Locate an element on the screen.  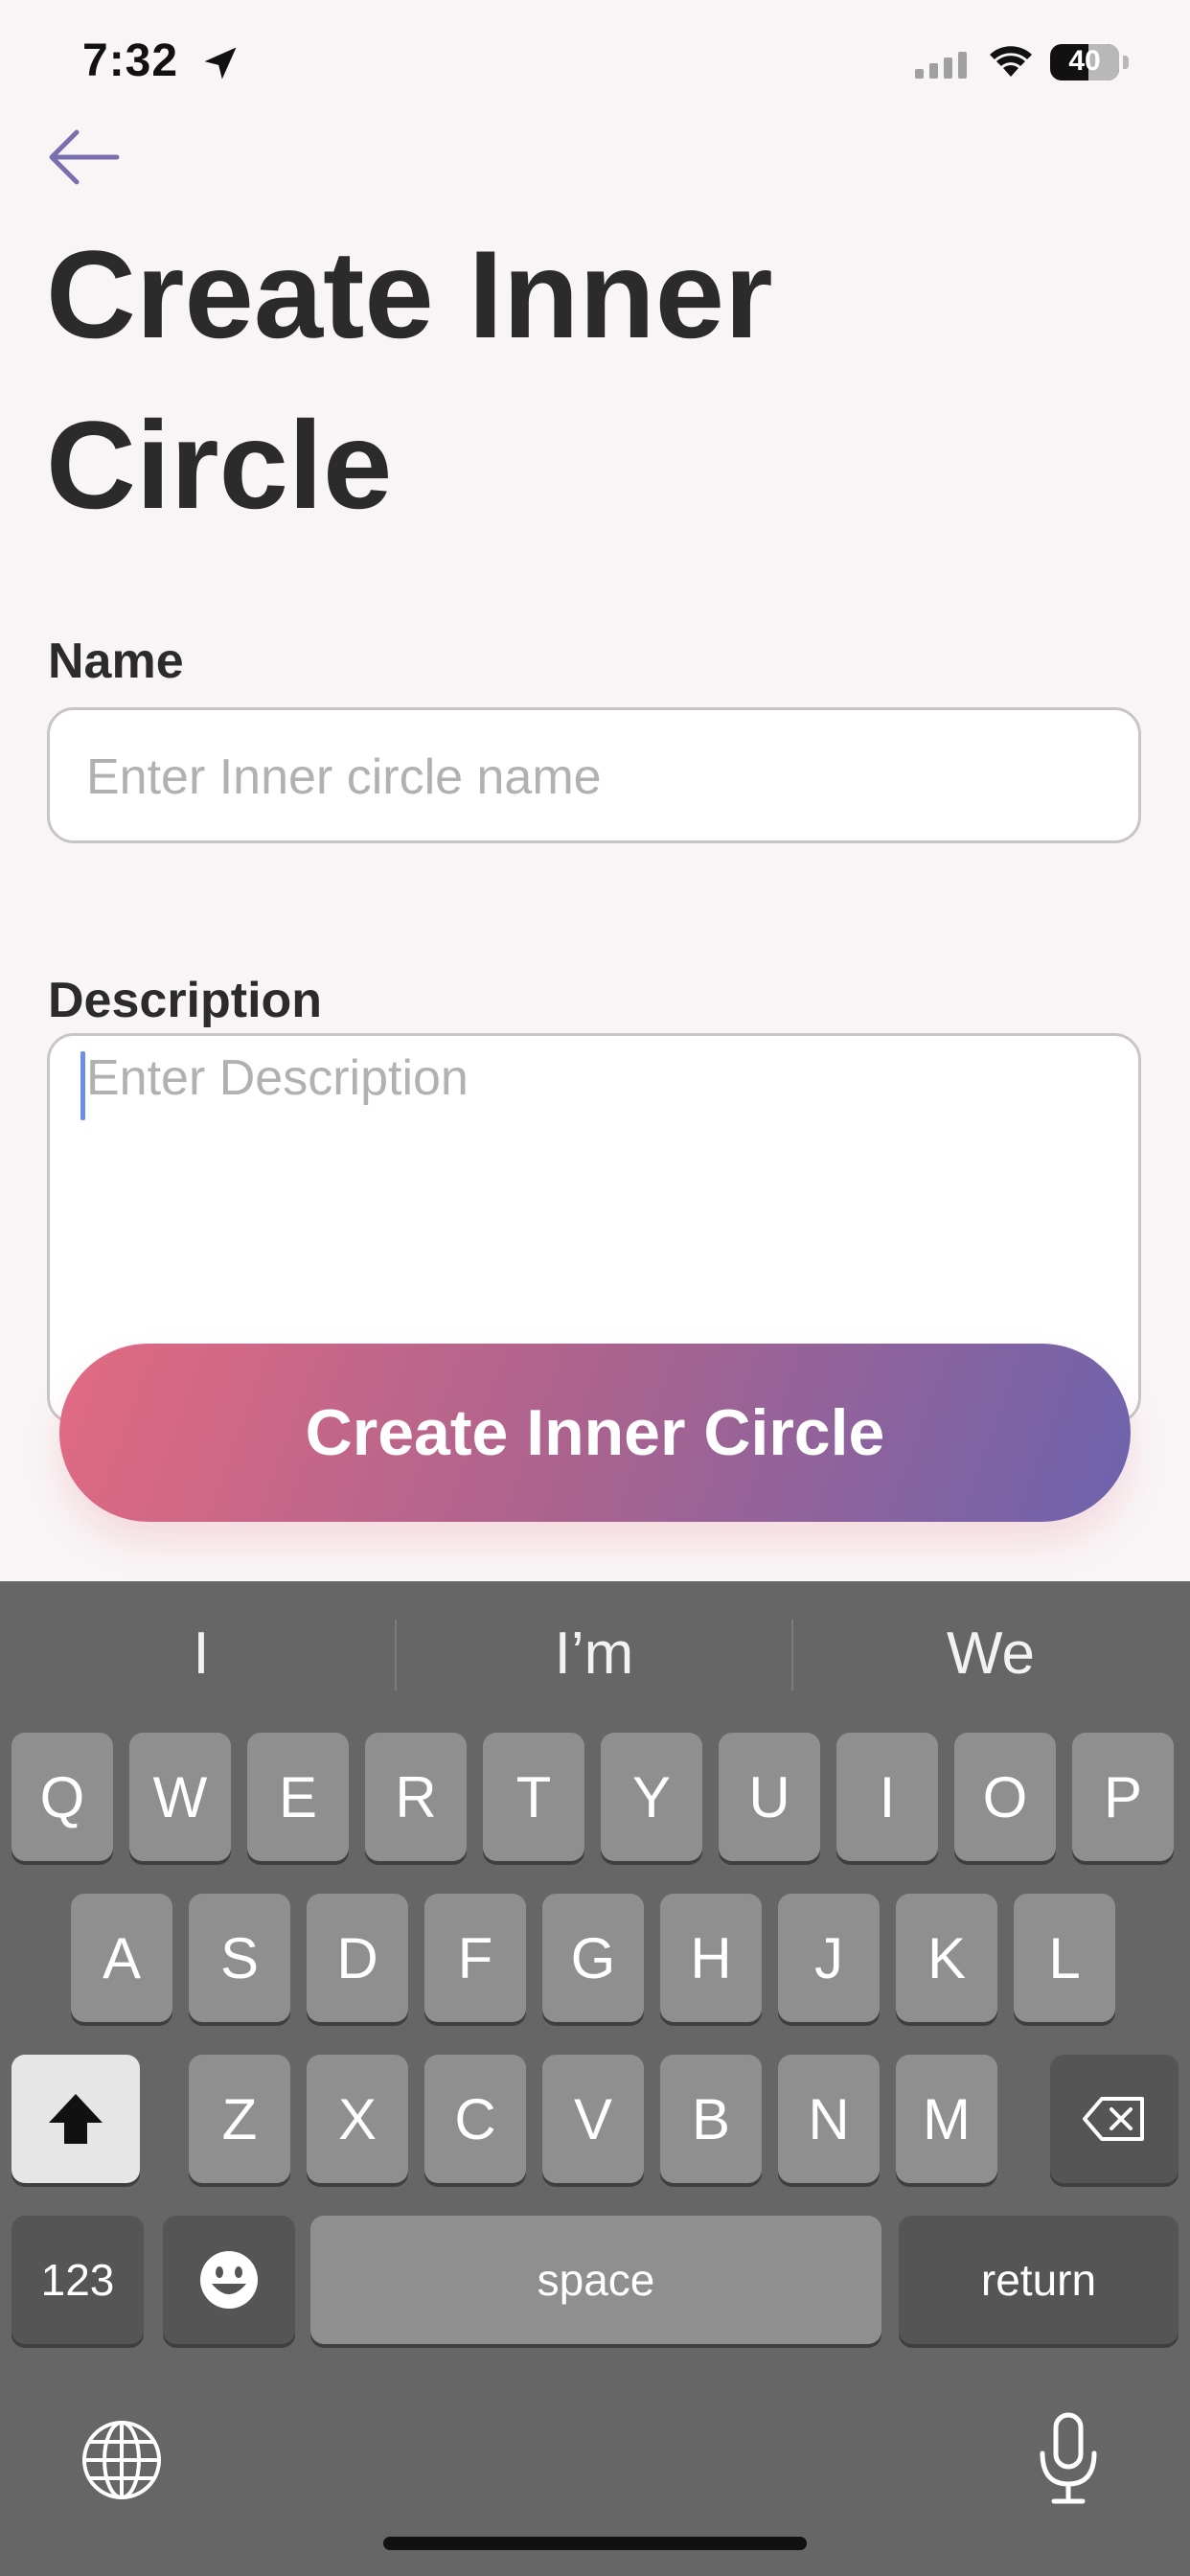
key-s: S is located at coordinates (240, 1958).